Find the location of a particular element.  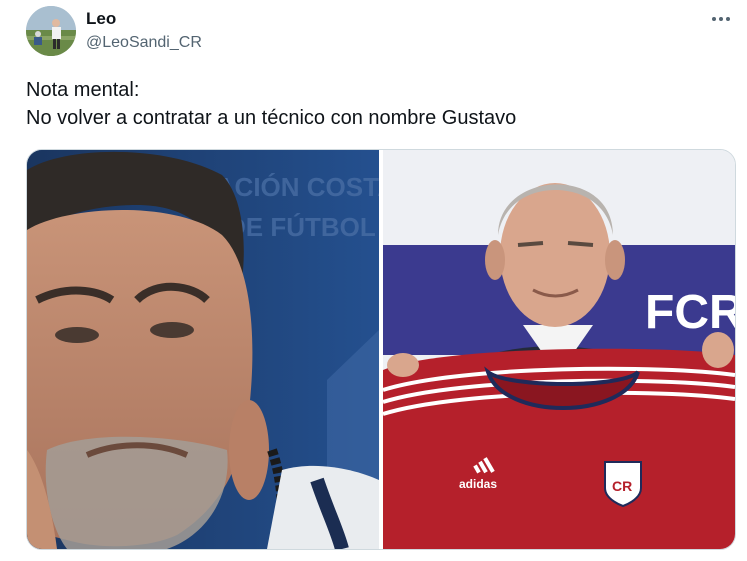

jersey-brand-text: adidas is located at coordinates (478, 484).